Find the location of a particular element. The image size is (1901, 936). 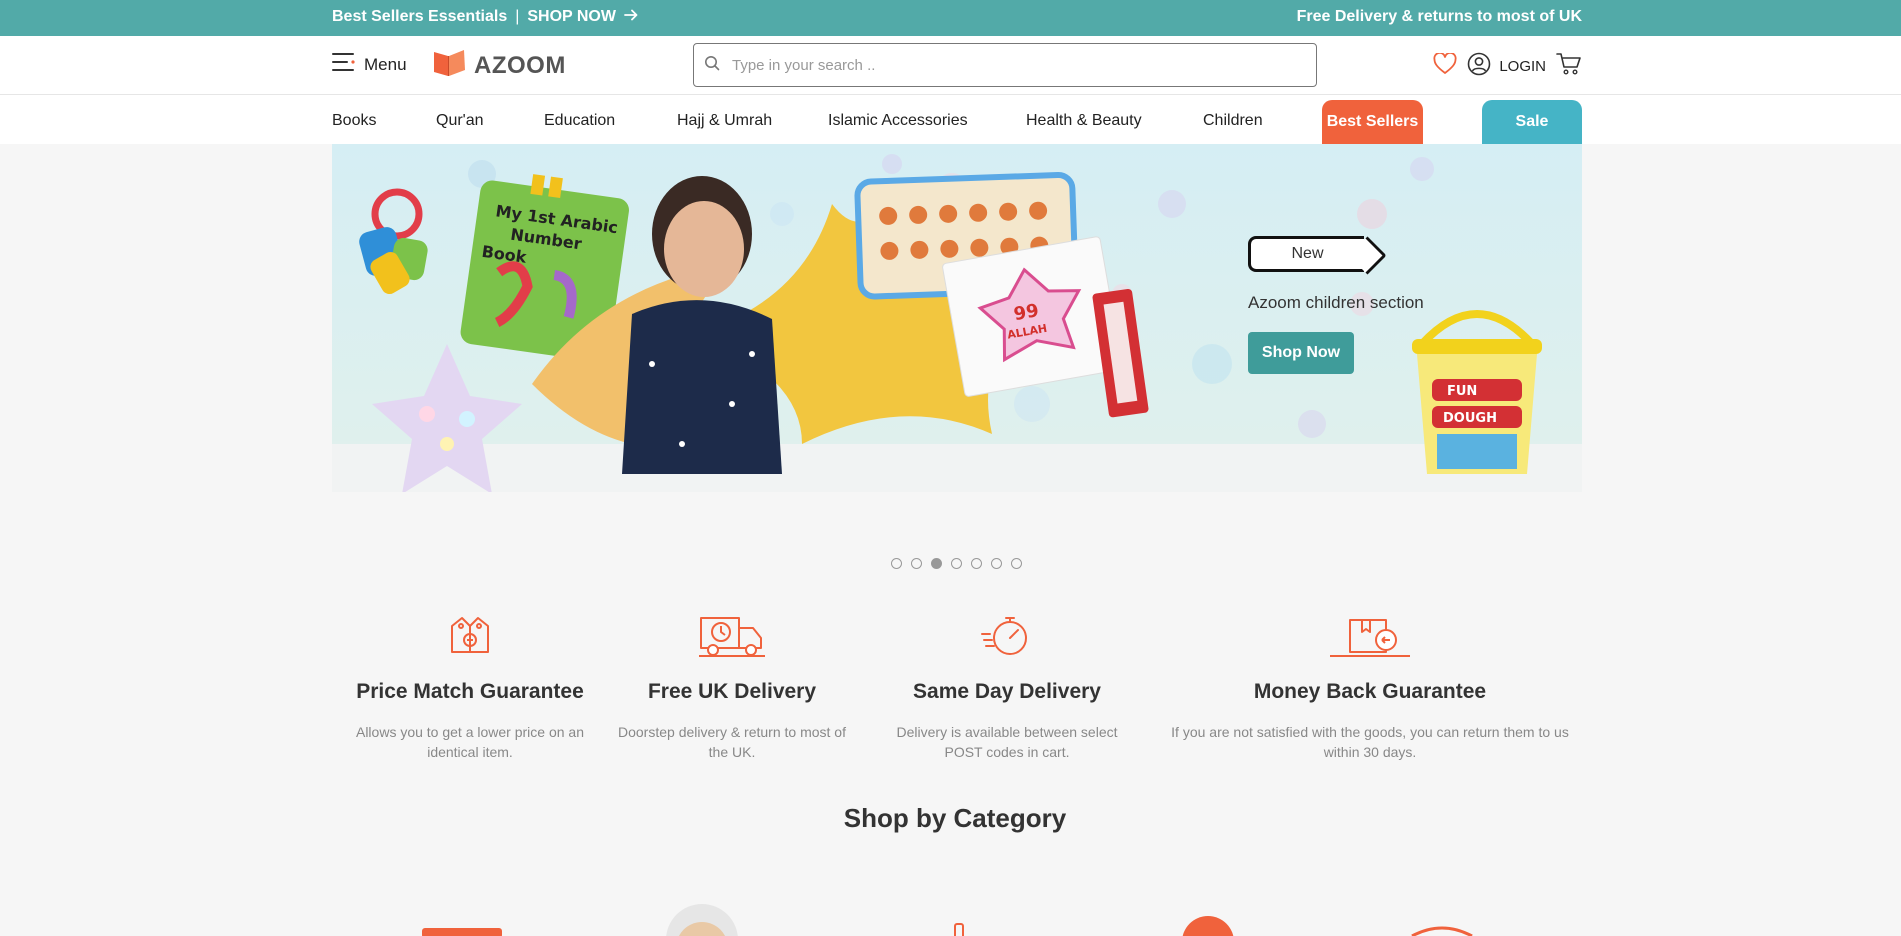

announcement-left: Best Sellers Essentials | SHOP NOW is located at coordinates (485, 17).